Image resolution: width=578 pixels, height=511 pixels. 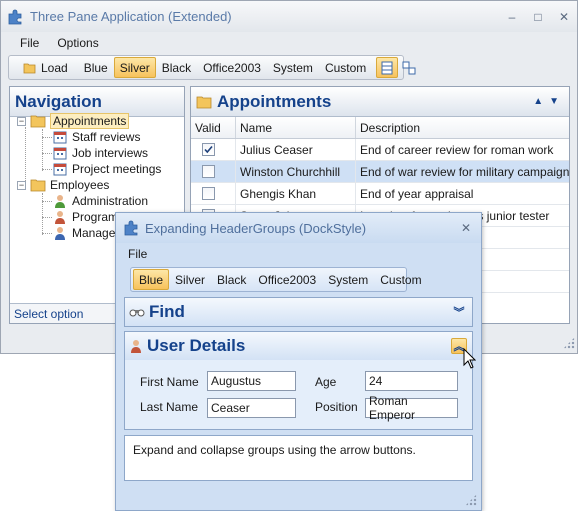 I want to click on column-name: Name, so click(x=296, y=127).